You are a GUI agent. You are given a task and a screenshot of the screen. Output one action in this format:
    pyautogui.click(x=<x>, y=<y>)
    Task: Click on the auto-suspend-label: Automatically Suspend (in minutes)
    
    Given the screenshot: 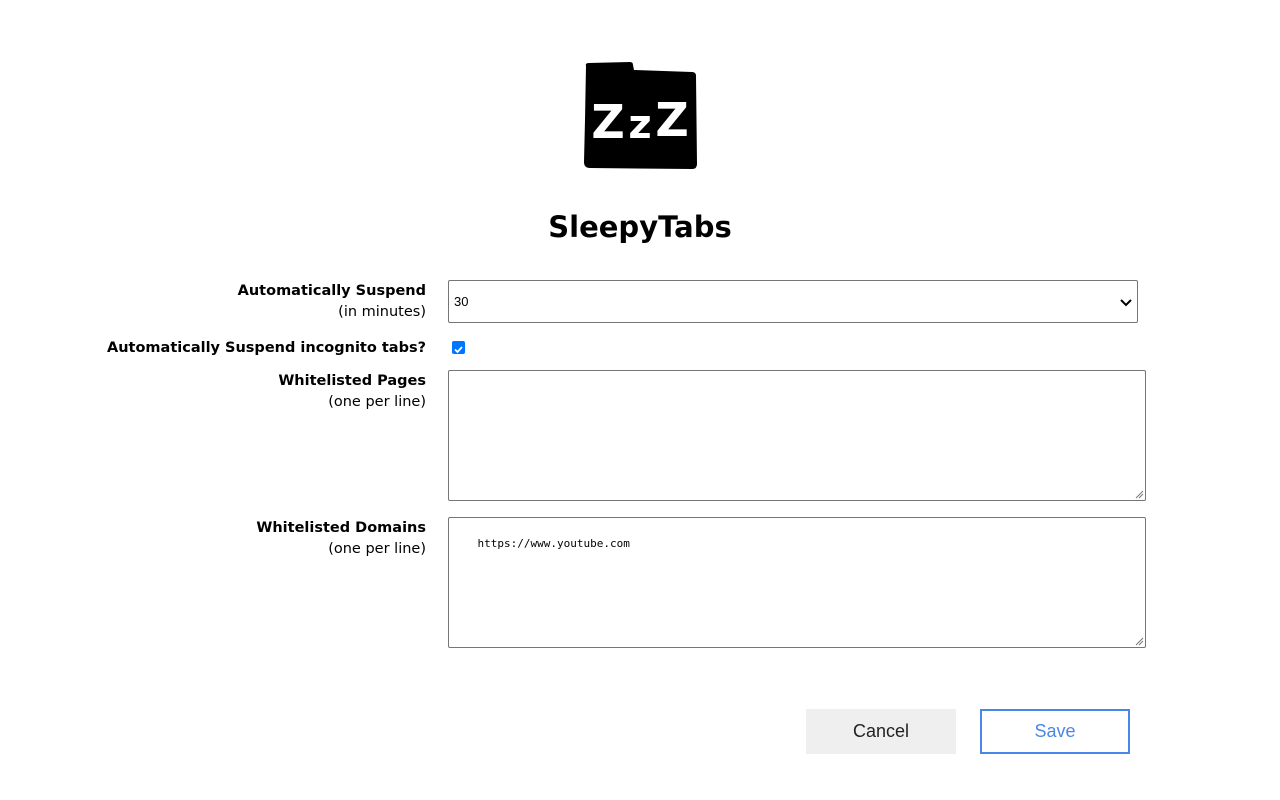 What is the action you would take?
    pyautogui.click(x=332, y=302)
    